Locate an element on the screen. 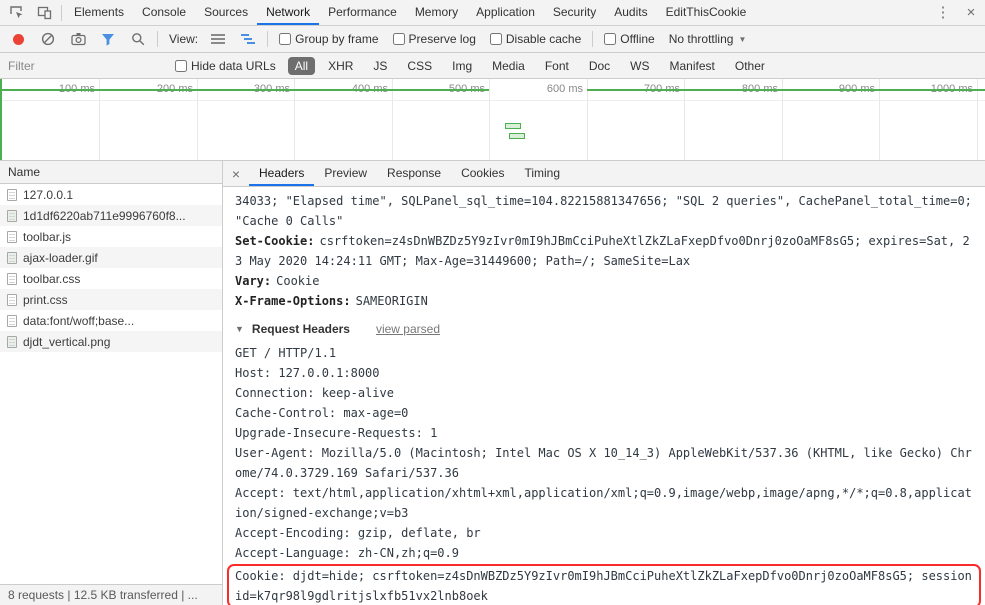 Image resolution: width=985 pixels, height=605 pixels. tab-network: Network is located at coordinates (288, 12).